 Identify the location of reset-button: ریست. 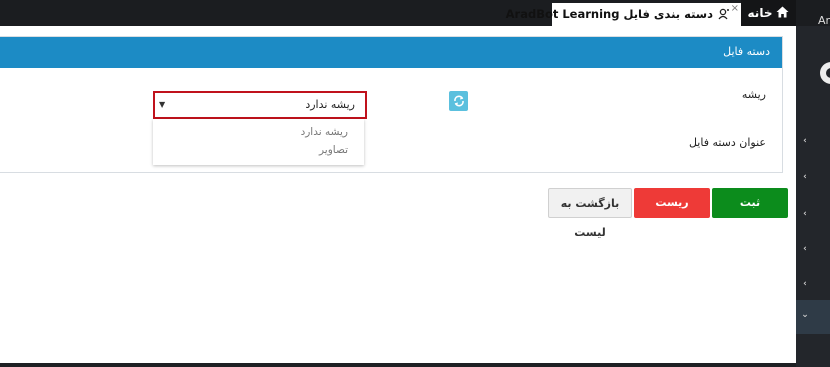
(672, 203).